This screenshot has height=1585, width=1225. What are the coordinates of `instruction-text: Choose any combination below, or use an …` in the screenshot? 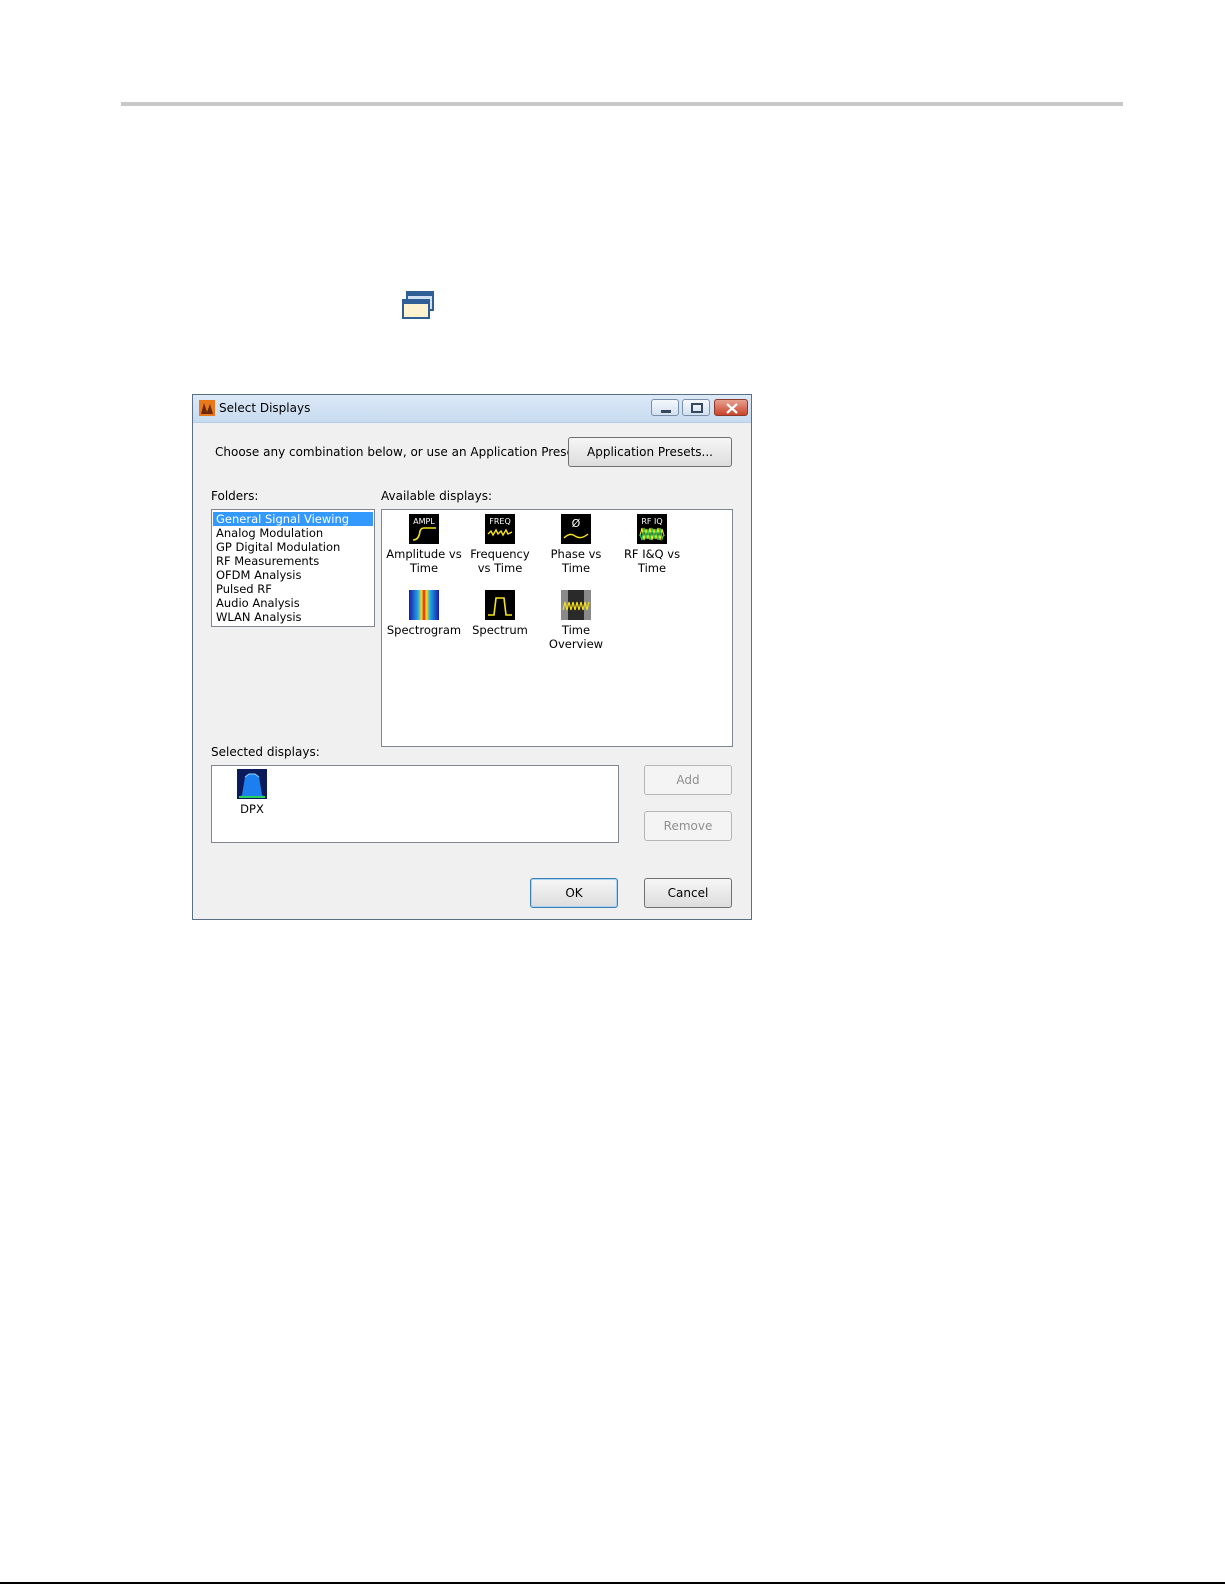 It's located at (399, 452).